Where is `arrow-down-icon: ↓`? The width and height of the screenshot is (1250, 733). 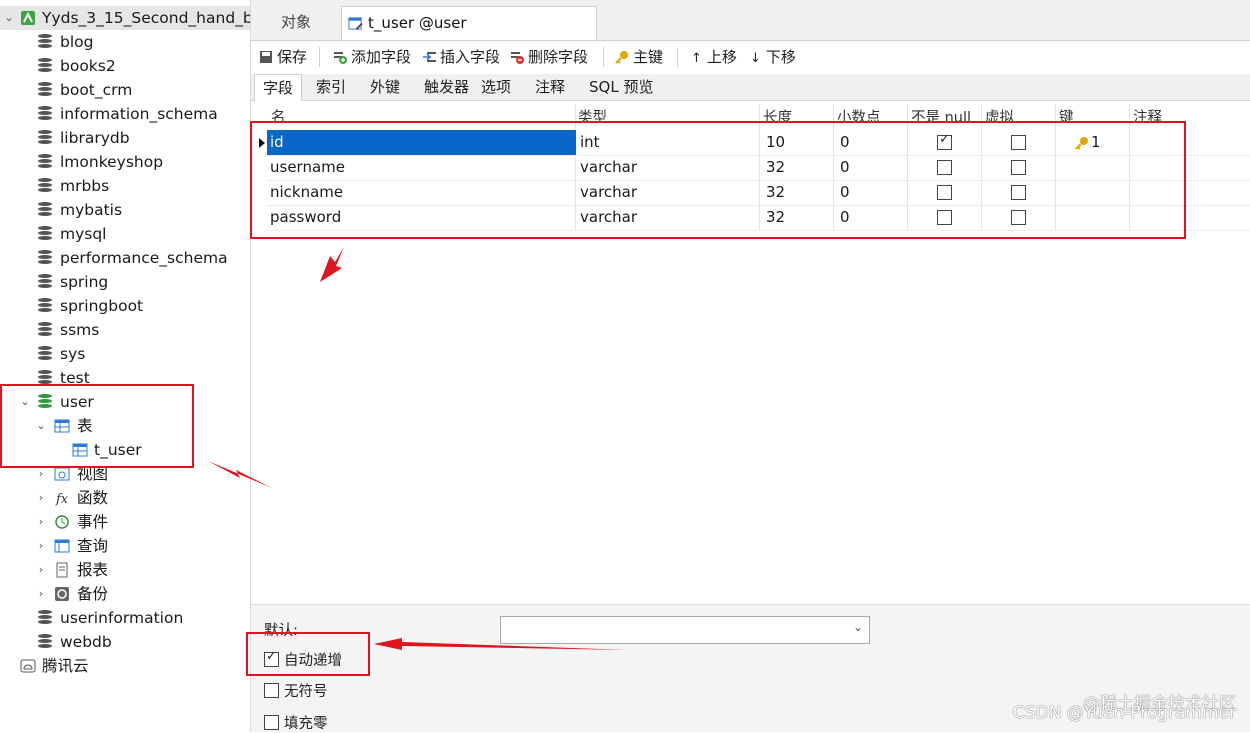 arrow-down-icon: ↓ is located at coordinates (755, 58).